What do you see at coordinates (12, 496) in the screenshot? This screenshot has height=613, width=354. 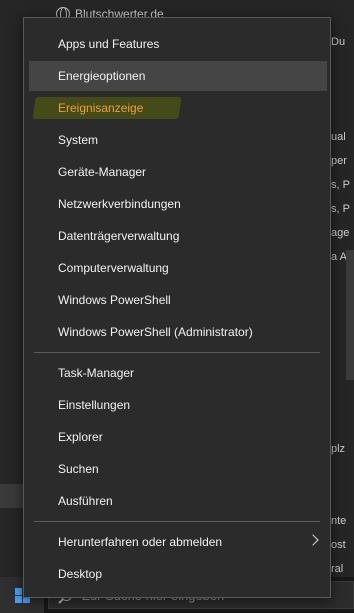 I see `background-selection-band` at bounding box center [12, 496].